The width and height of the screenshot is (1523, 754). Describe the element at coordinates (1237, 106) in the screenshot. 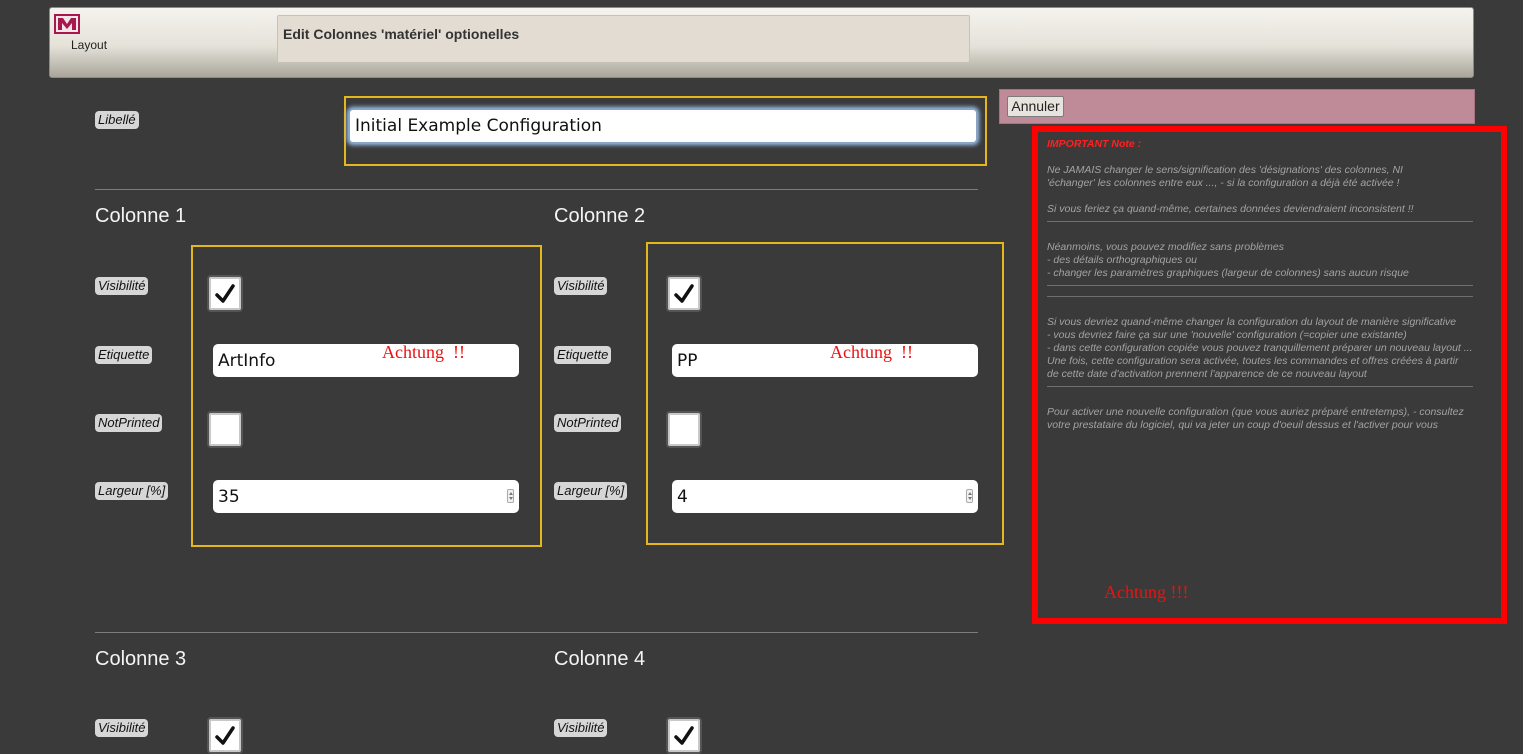

I see `action-bar` at that location.